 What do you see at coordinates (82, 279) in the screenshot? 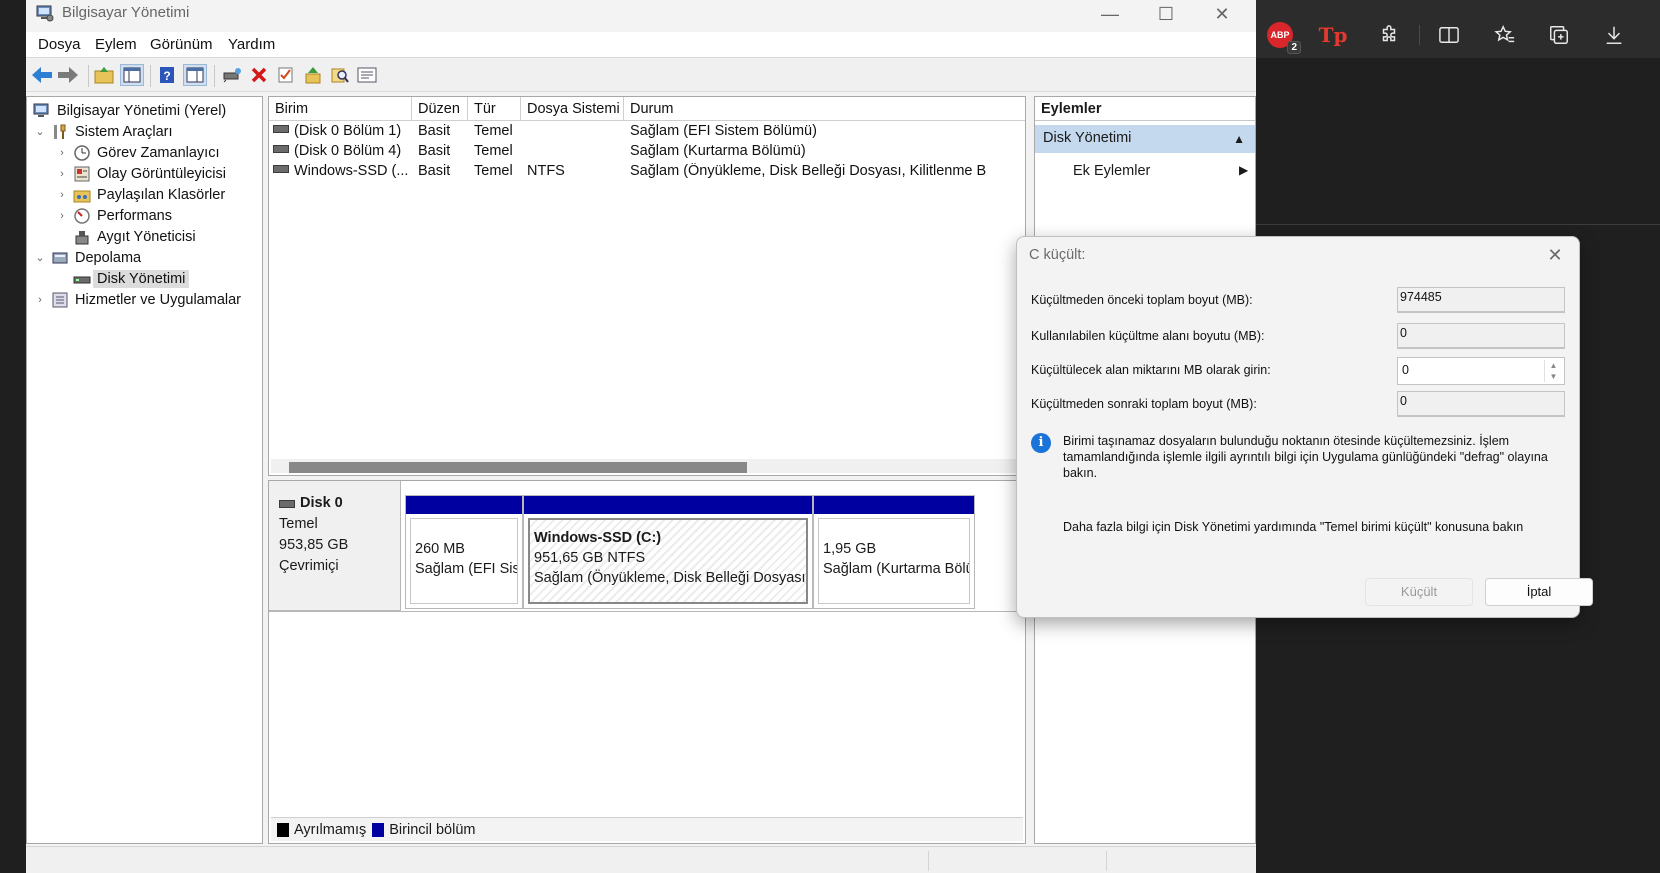
I see `disk-management-icon` at bounding box center [82, 279].